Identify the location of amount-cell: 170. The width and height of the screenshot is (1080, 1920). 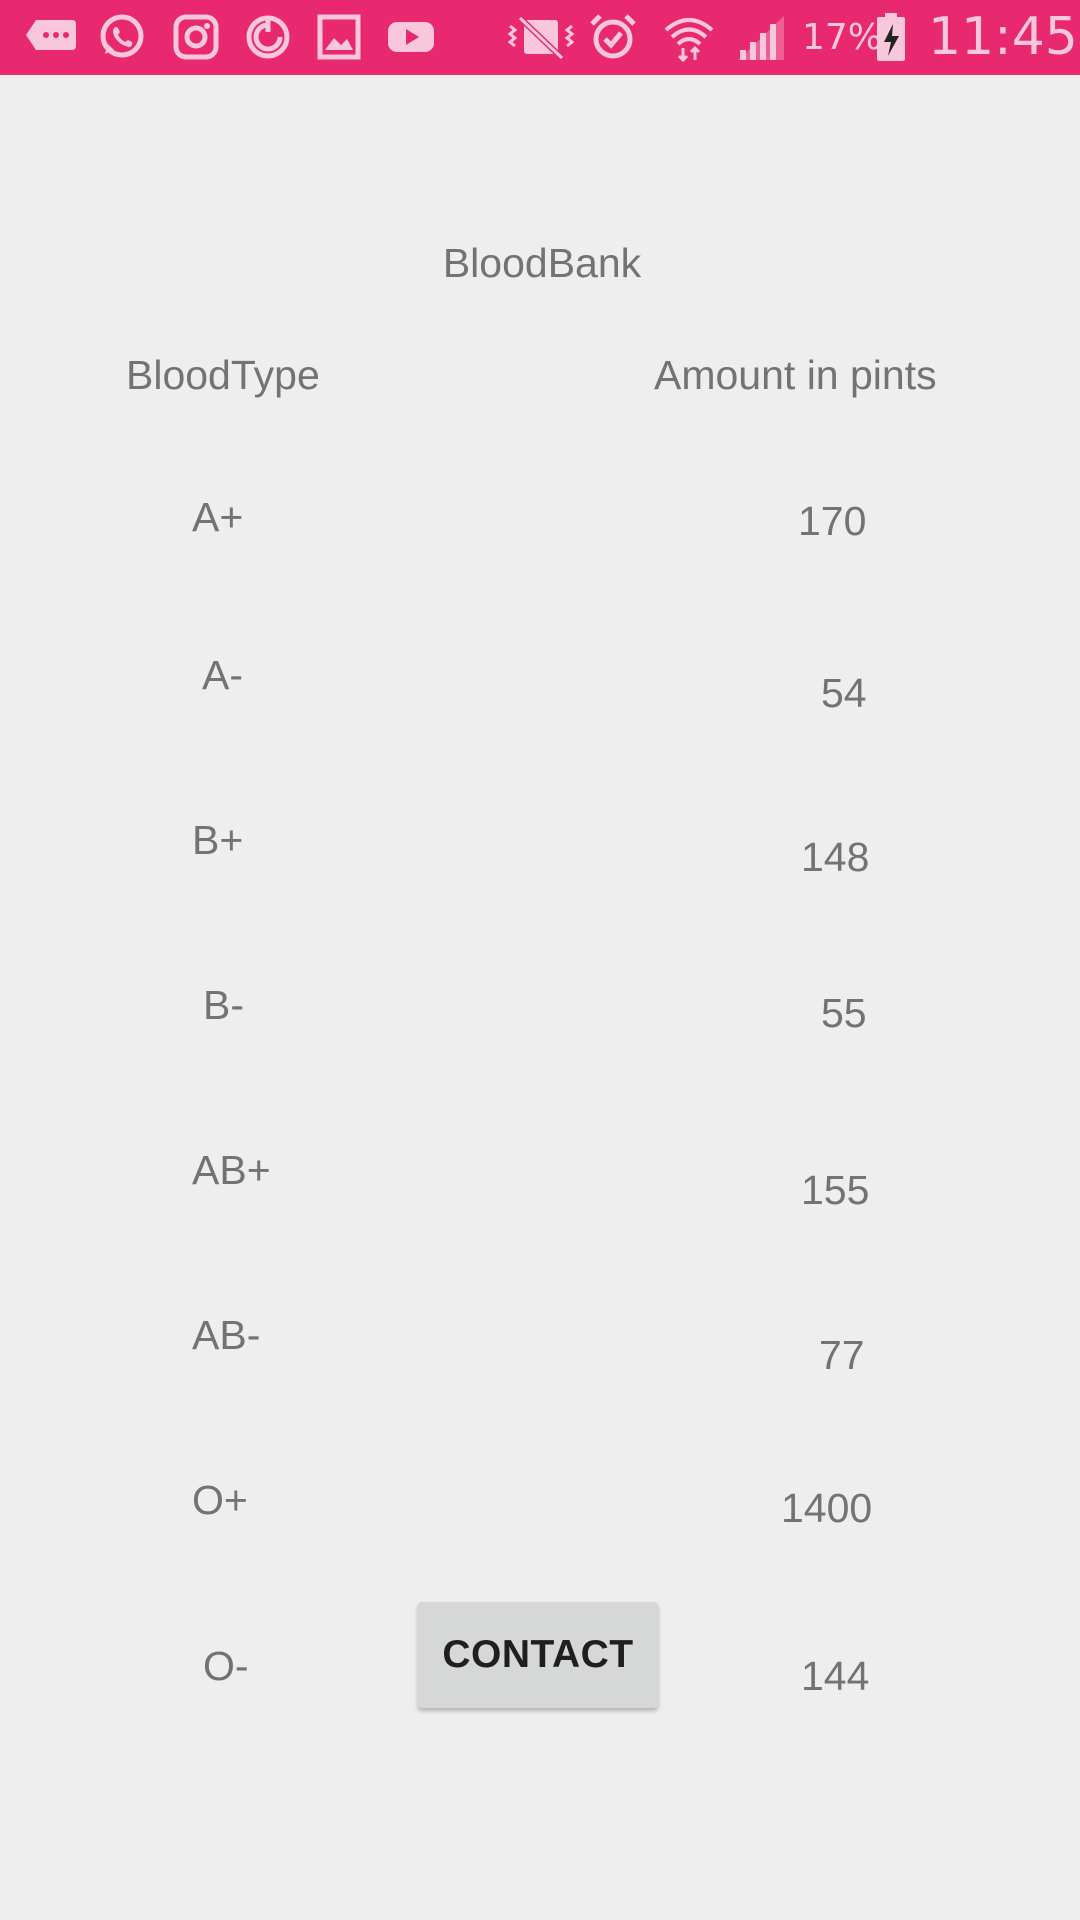
(832, 521).